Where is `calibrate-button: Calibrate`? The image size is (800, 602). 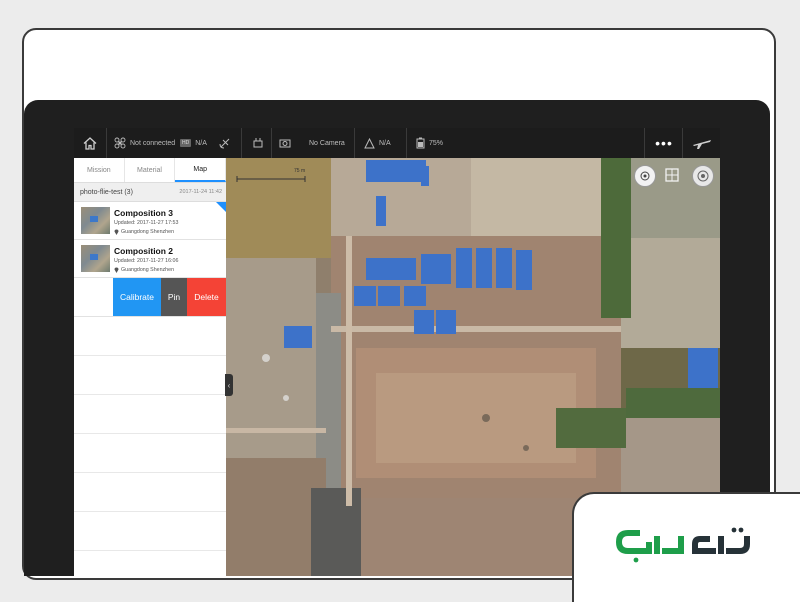 calibrate-button: Calibrate is located at coordinates (137, 297).